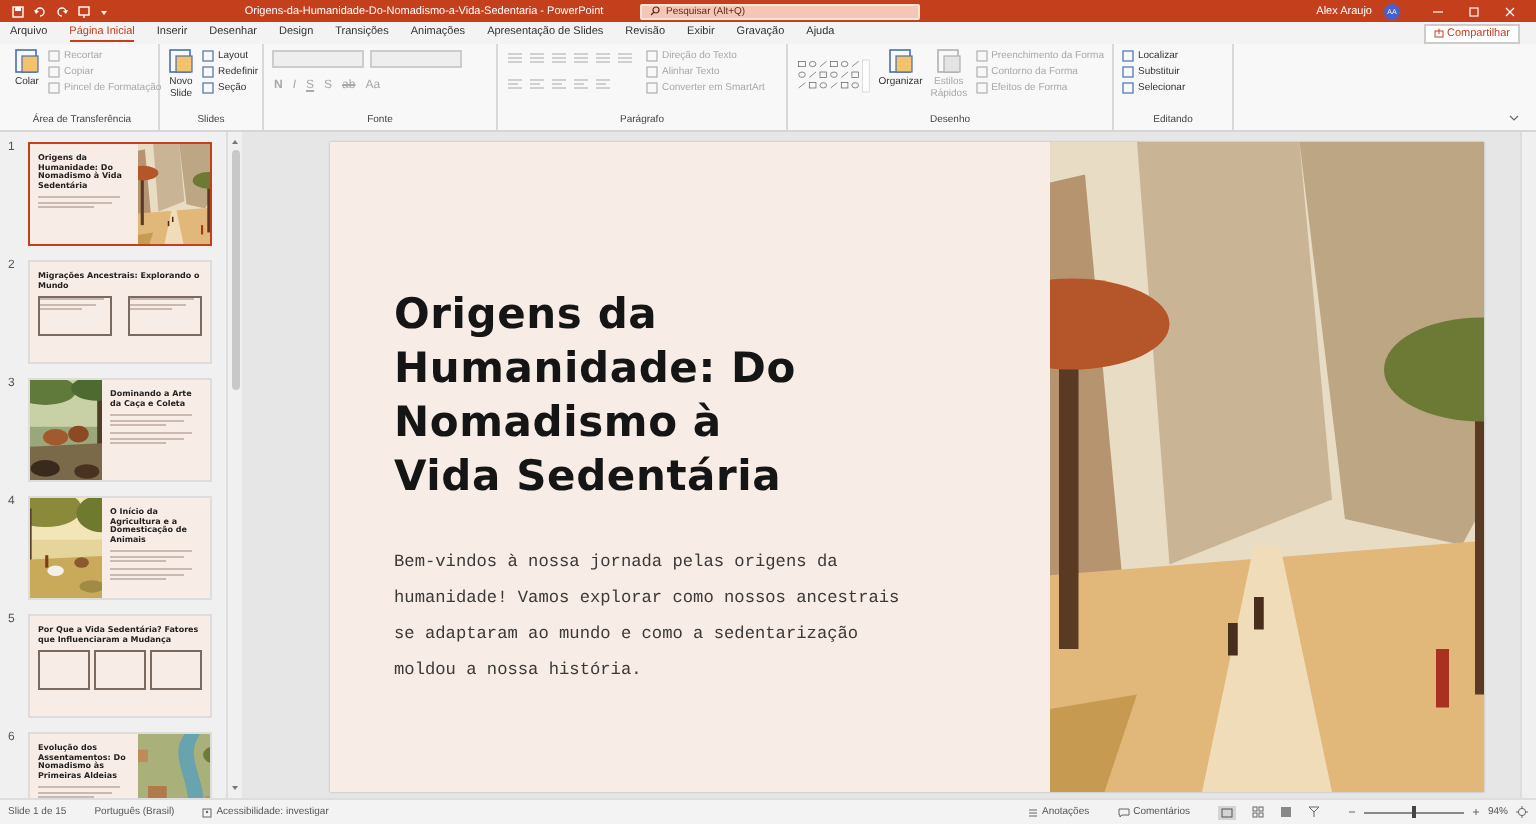 Image resolution: width=1536 pixels, height=824 pixels. Describe the element at coordinates (648, 616) in the screenshot. I see `slide-body-text: Bem-vindos à nossa jornada pelas origens da humanidade! Vamos explorar como nossos ancestrais se adaptaram ao mundo e como a sedentarização moldou a nossa história.` at that location.